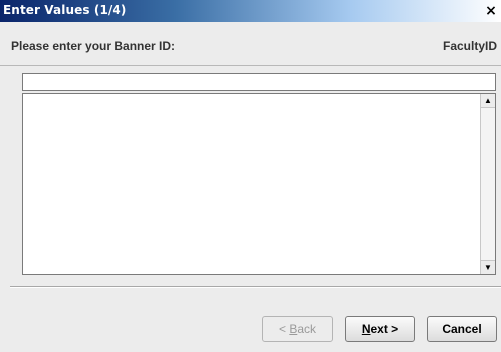 The width and height of the screenshot is (501, 352). What do you see at coordinates (487, 184) in the screenshot?
I see `vertical-scrollbar: ▲ ▼` at bounding box center [487, 184].